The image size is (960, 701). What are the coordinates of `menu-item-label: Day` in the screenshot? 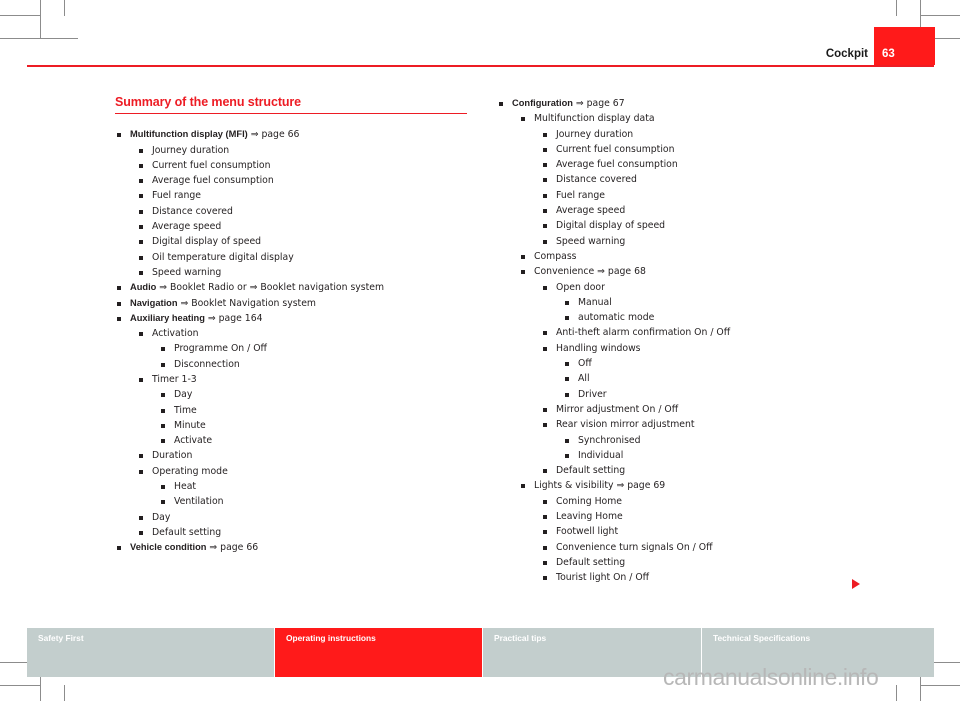 It's located at (183, 395).